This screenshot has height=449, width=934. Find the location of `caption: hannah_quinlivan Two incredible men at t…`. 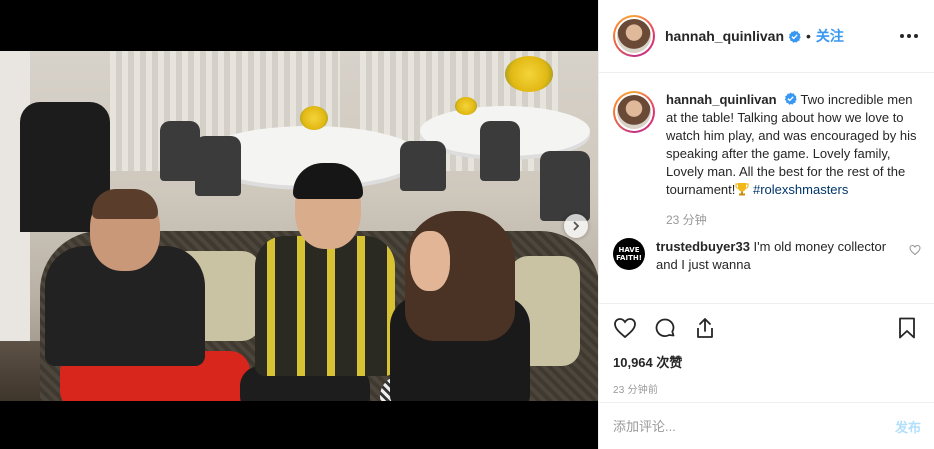

caption: hannah_quinlivan Two incredible men at t… is located at coordinates (767, 145).